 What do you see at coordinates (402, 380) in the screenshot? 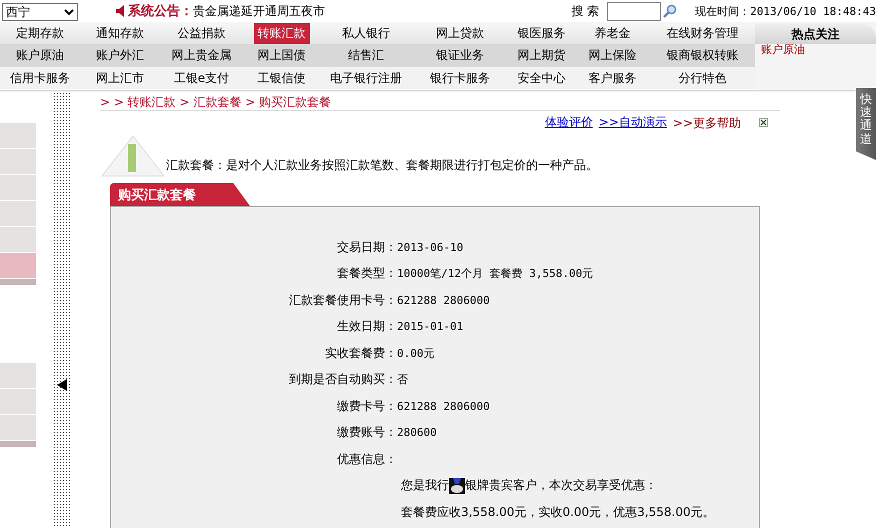
I see `field-value: 否` at bounding box center [402, 380].